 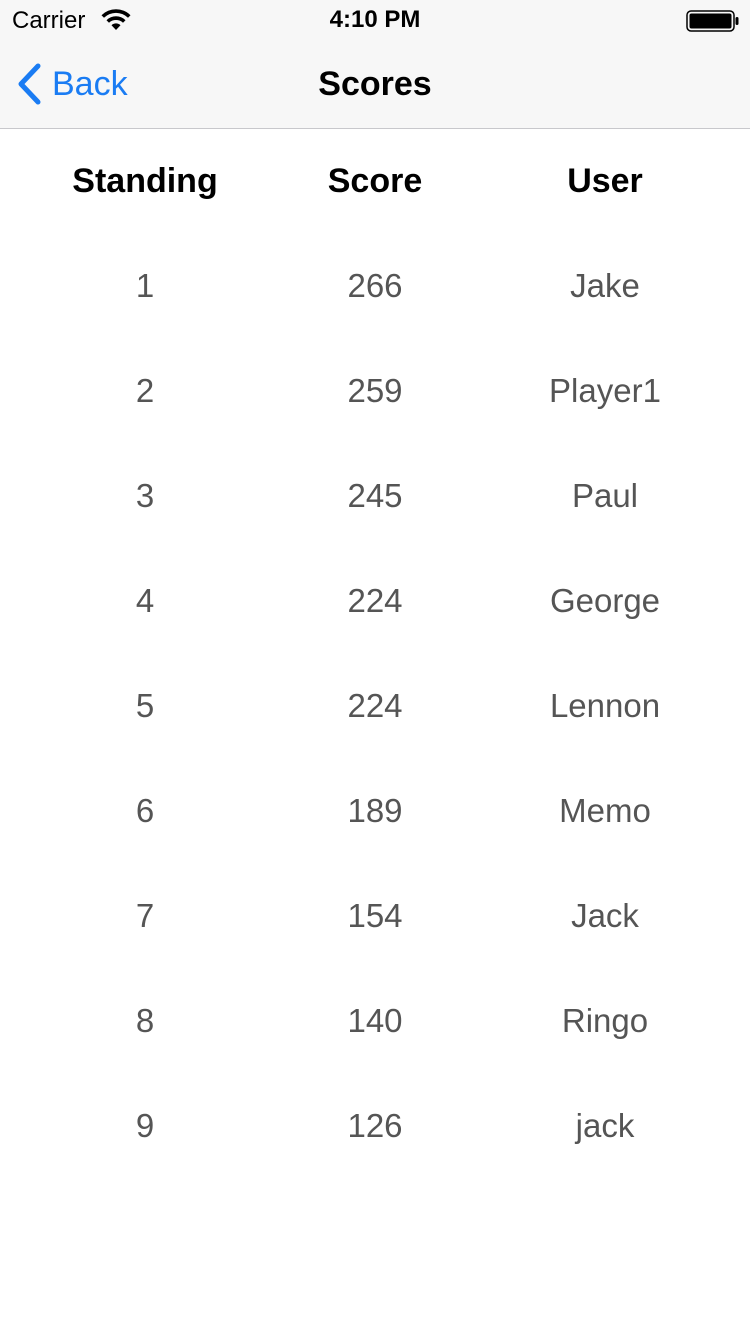 What do you see at coordinates (712, 21) in the screenshot?
I see `battery-icon` at bounding box center [712, 21].